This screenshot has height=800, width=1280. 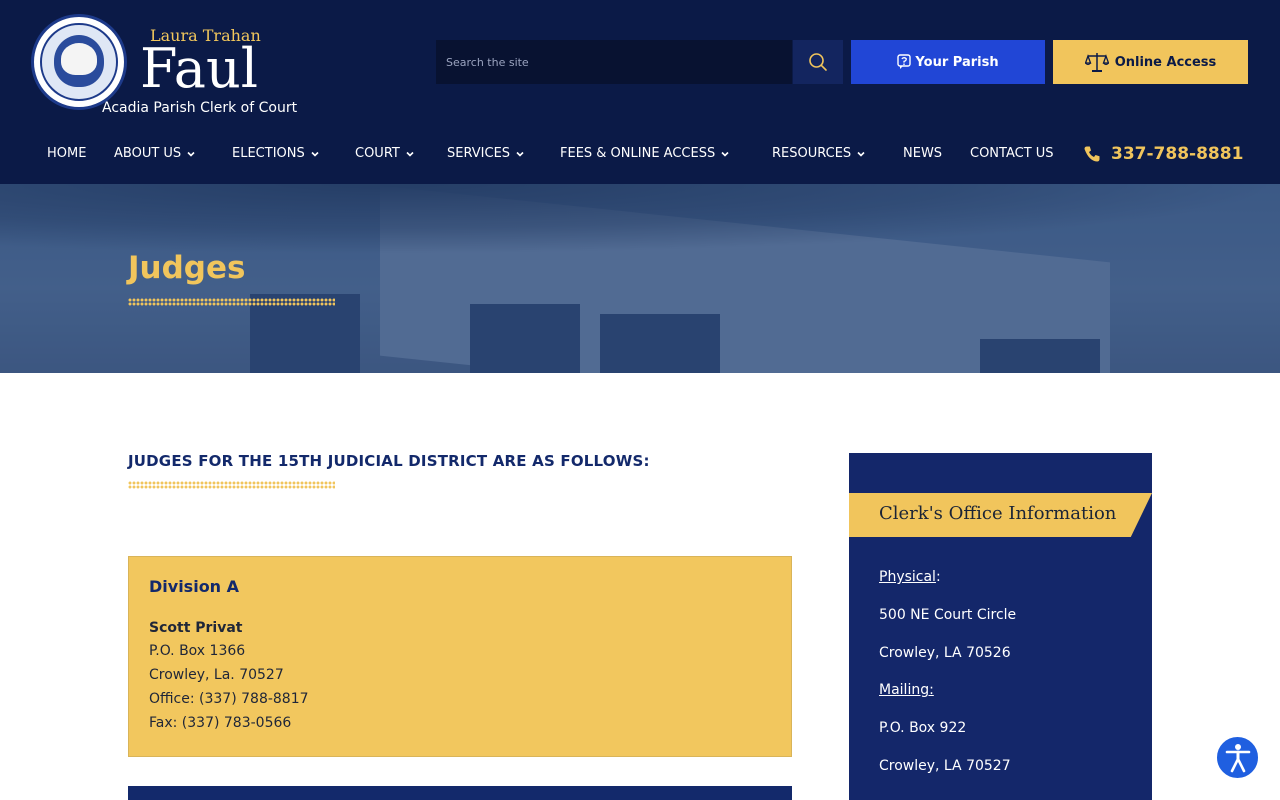 I want to click on phone-link: 337-788-8881, so click(x=1163, y=154).